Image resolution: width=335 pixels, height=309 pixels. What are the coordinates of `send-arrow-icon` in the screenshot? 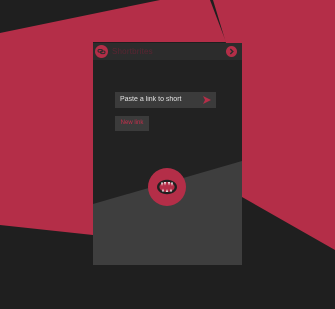 It's located at (207, 100).